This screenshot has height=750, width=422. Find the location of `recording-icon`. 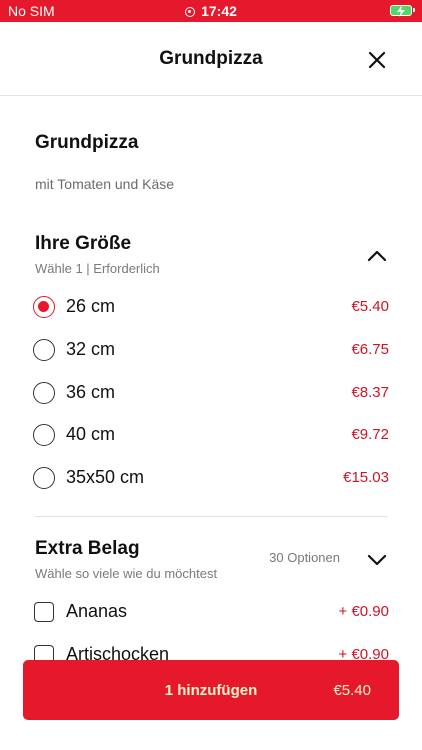

recording-icon is located at coordinates (190, 12).